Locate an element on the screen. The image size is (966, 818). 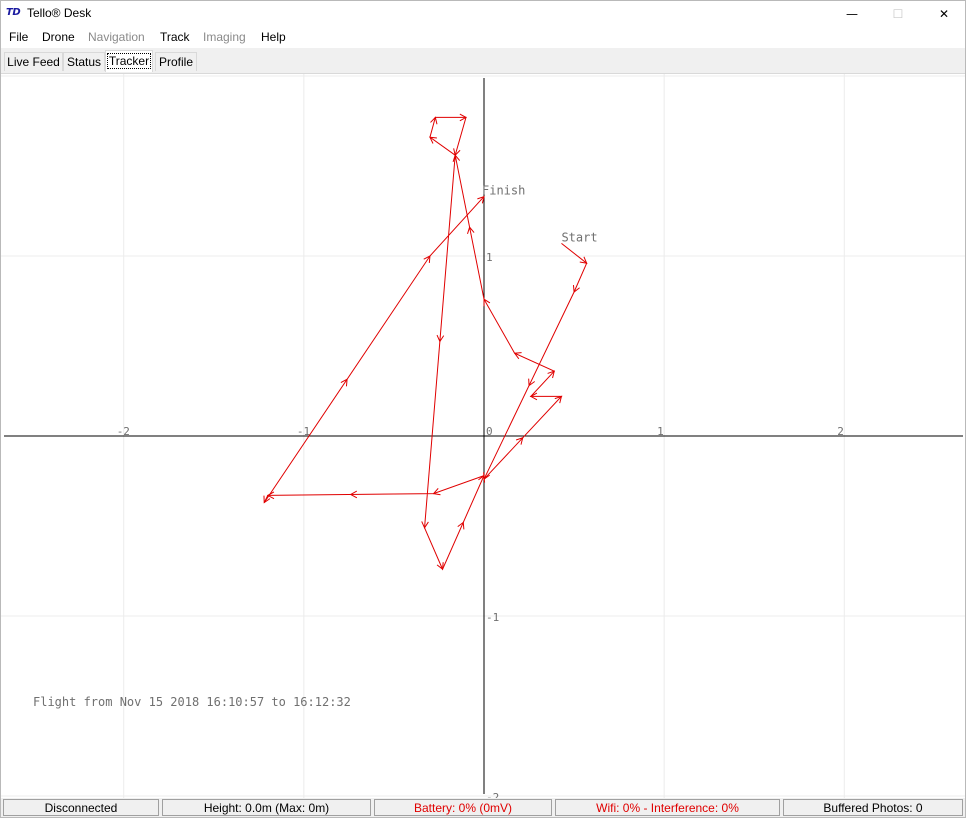
title-bar: TD Tello® Desk — ☐ ✕ is located at coordinates (483, 14).